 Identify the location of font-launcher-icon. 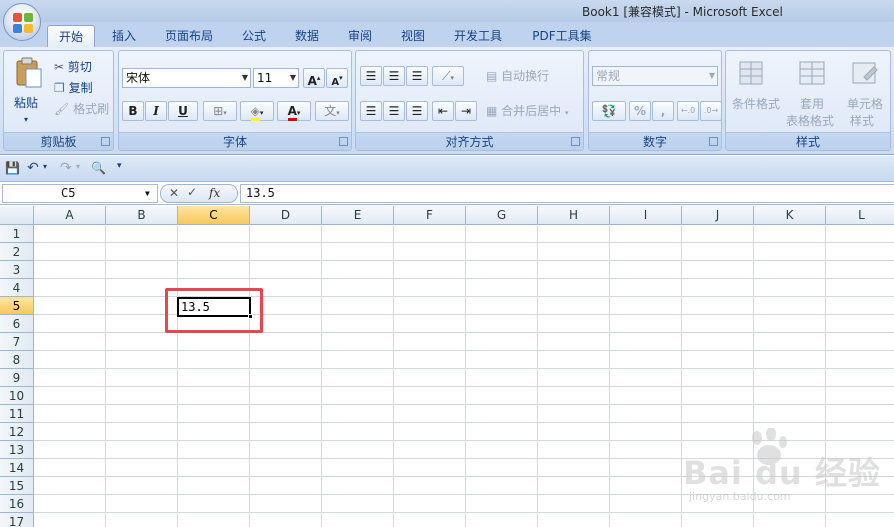
(343, 141).